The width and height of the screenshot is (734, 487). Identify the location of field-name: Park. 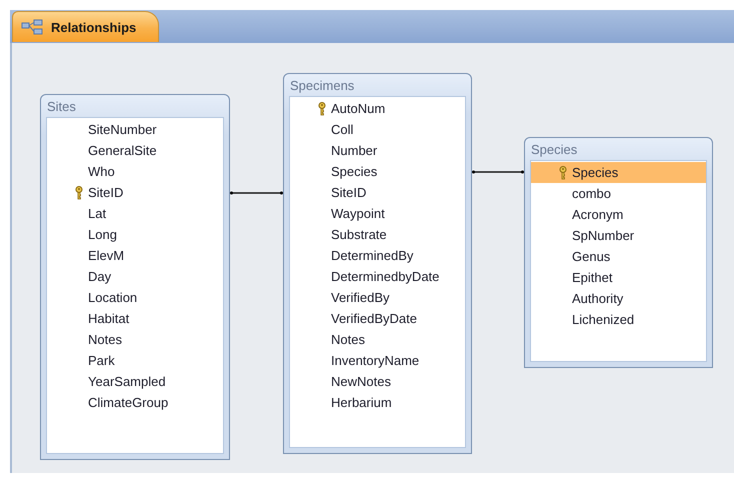
(101, 360).